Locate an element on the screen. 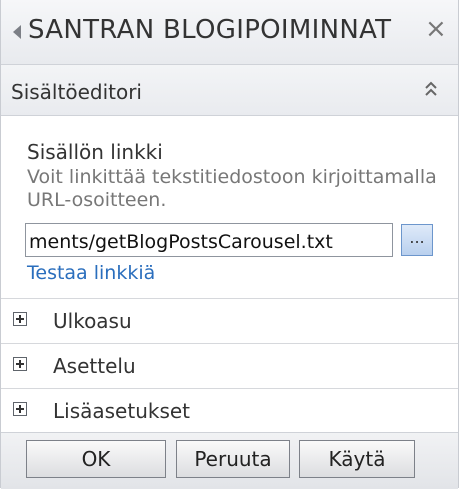 Image resolution: width=459 pixels, height=489 pixels. section-appearance: Ulkoasu is located at coordinates (229, 321).